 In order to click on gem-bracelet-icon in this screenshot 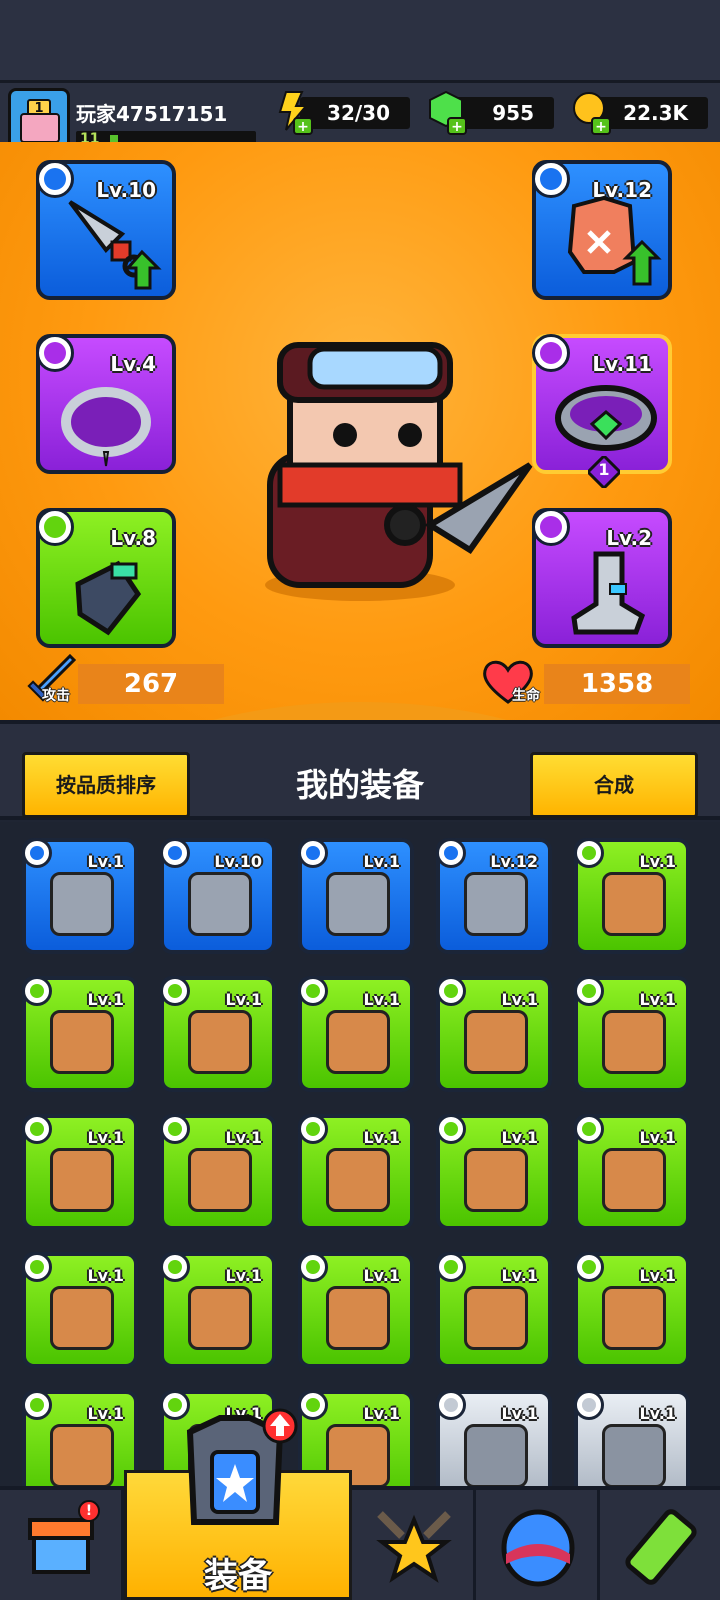, I will do `click(606, 418)`.